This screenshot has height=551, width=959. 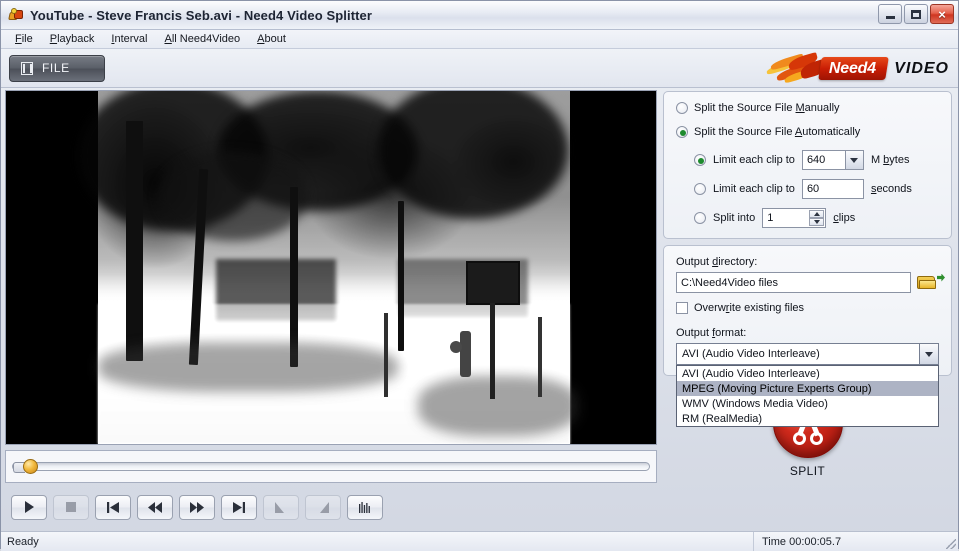 I want to click on logo-video-text: VIDEO, so click(x=921, y=68).